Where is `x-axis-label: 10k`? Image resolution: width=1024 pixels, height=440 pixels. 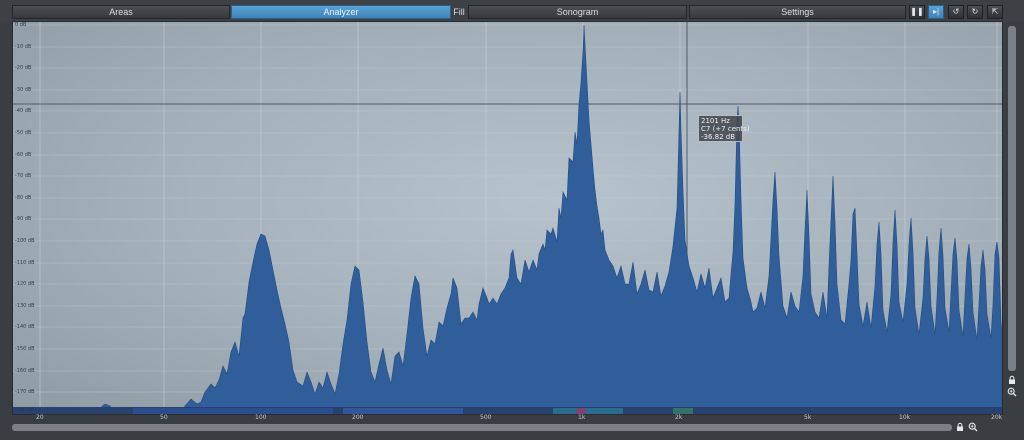 x-axis-label: 10k is located at coordinates (905, 417).